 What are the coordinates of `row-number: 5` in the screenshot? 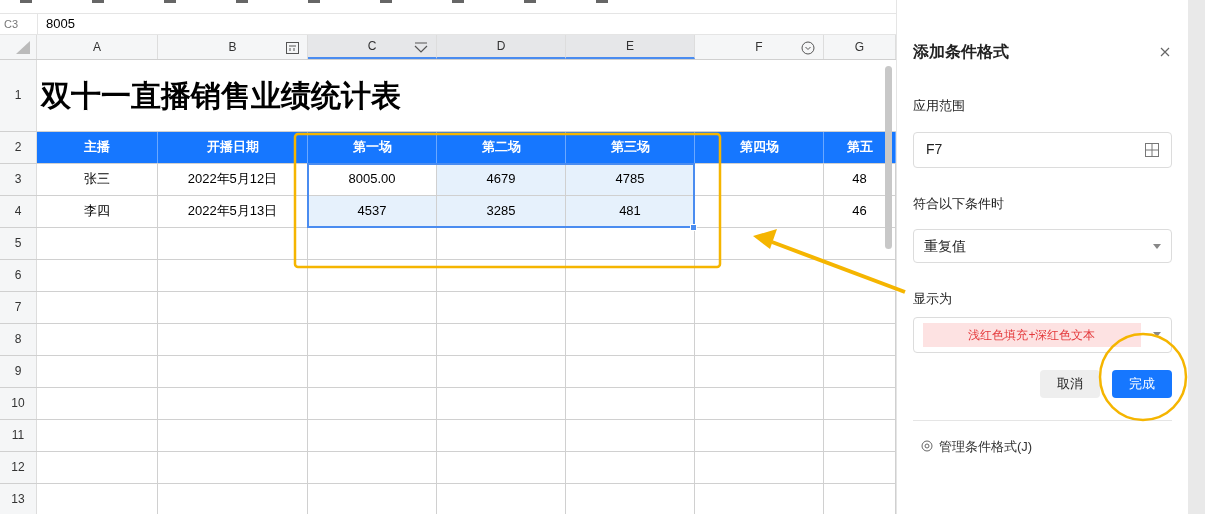 It's located at (18, 243).